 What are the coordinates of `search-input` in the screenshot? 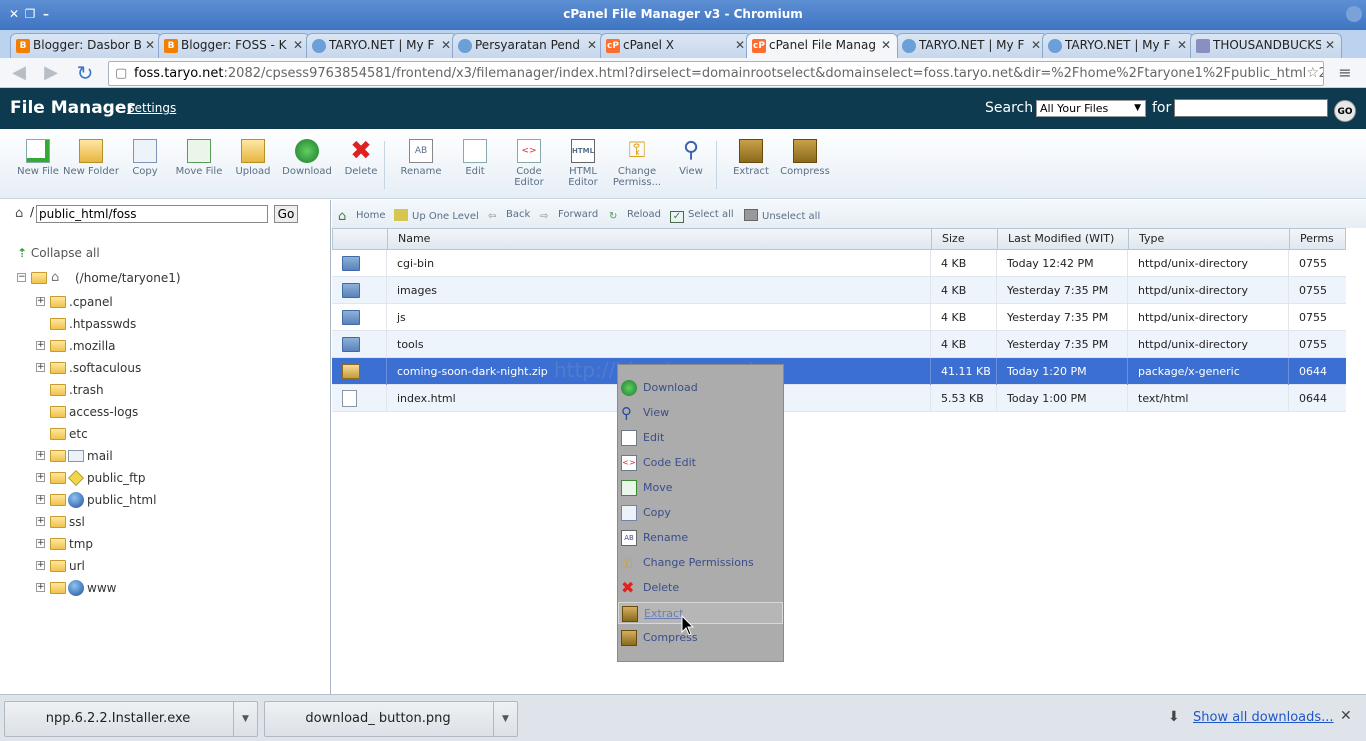 It's located at (1251, 108).